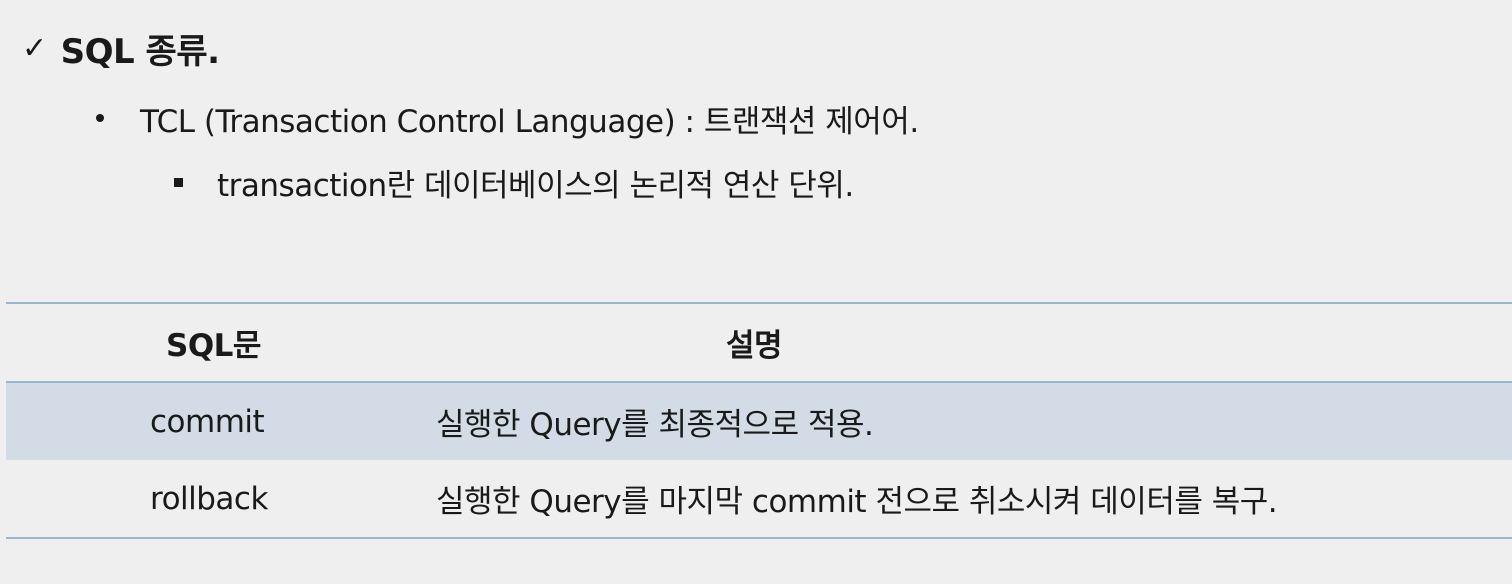  What do you see at coordinates (100, 118) in the screenshot?
I see `bullet-dot-icon` at bounding box center [100, 118].